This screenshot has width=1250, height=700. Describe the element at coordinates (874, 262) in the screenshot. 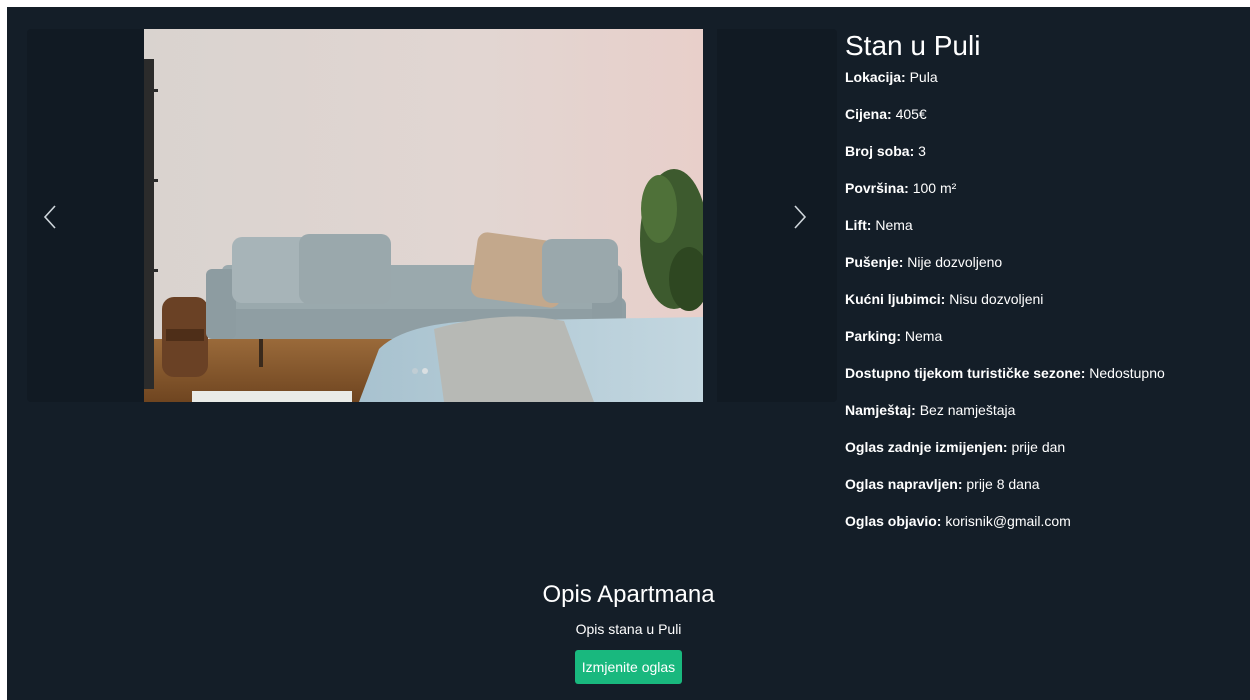

I see `detail-label: Pušenje:` at that location.